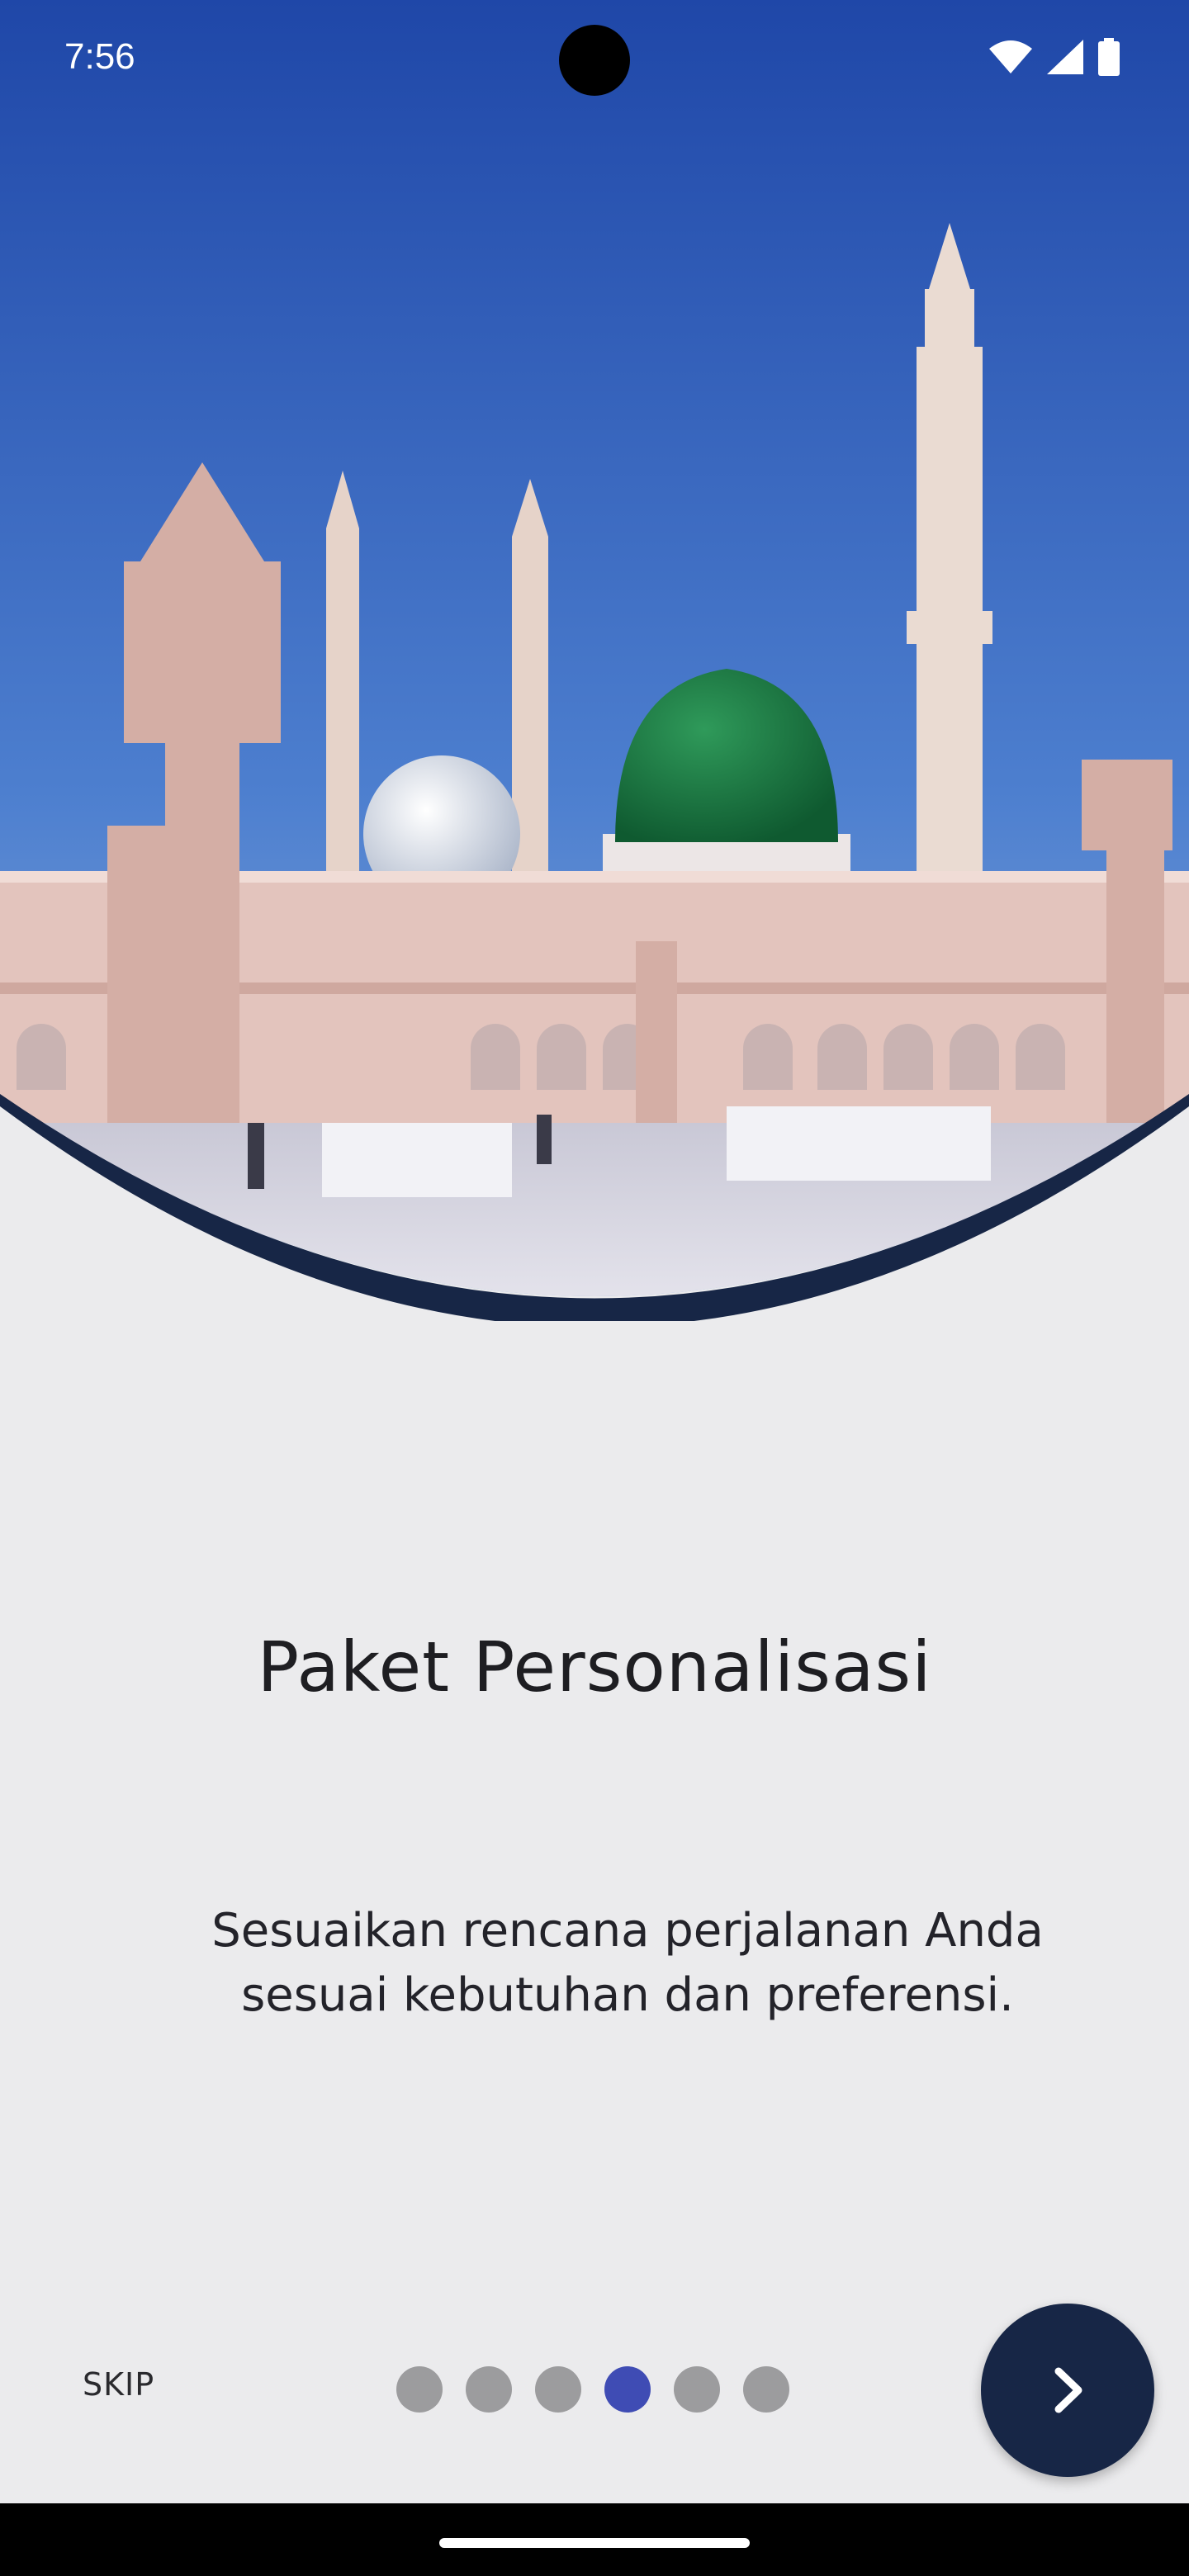 This screenshot has width=1189, height=2576. What do you see at coordinates (592, 2389) in the screenshot?
I see `page-indicator` at bounding box center [592, 2389].